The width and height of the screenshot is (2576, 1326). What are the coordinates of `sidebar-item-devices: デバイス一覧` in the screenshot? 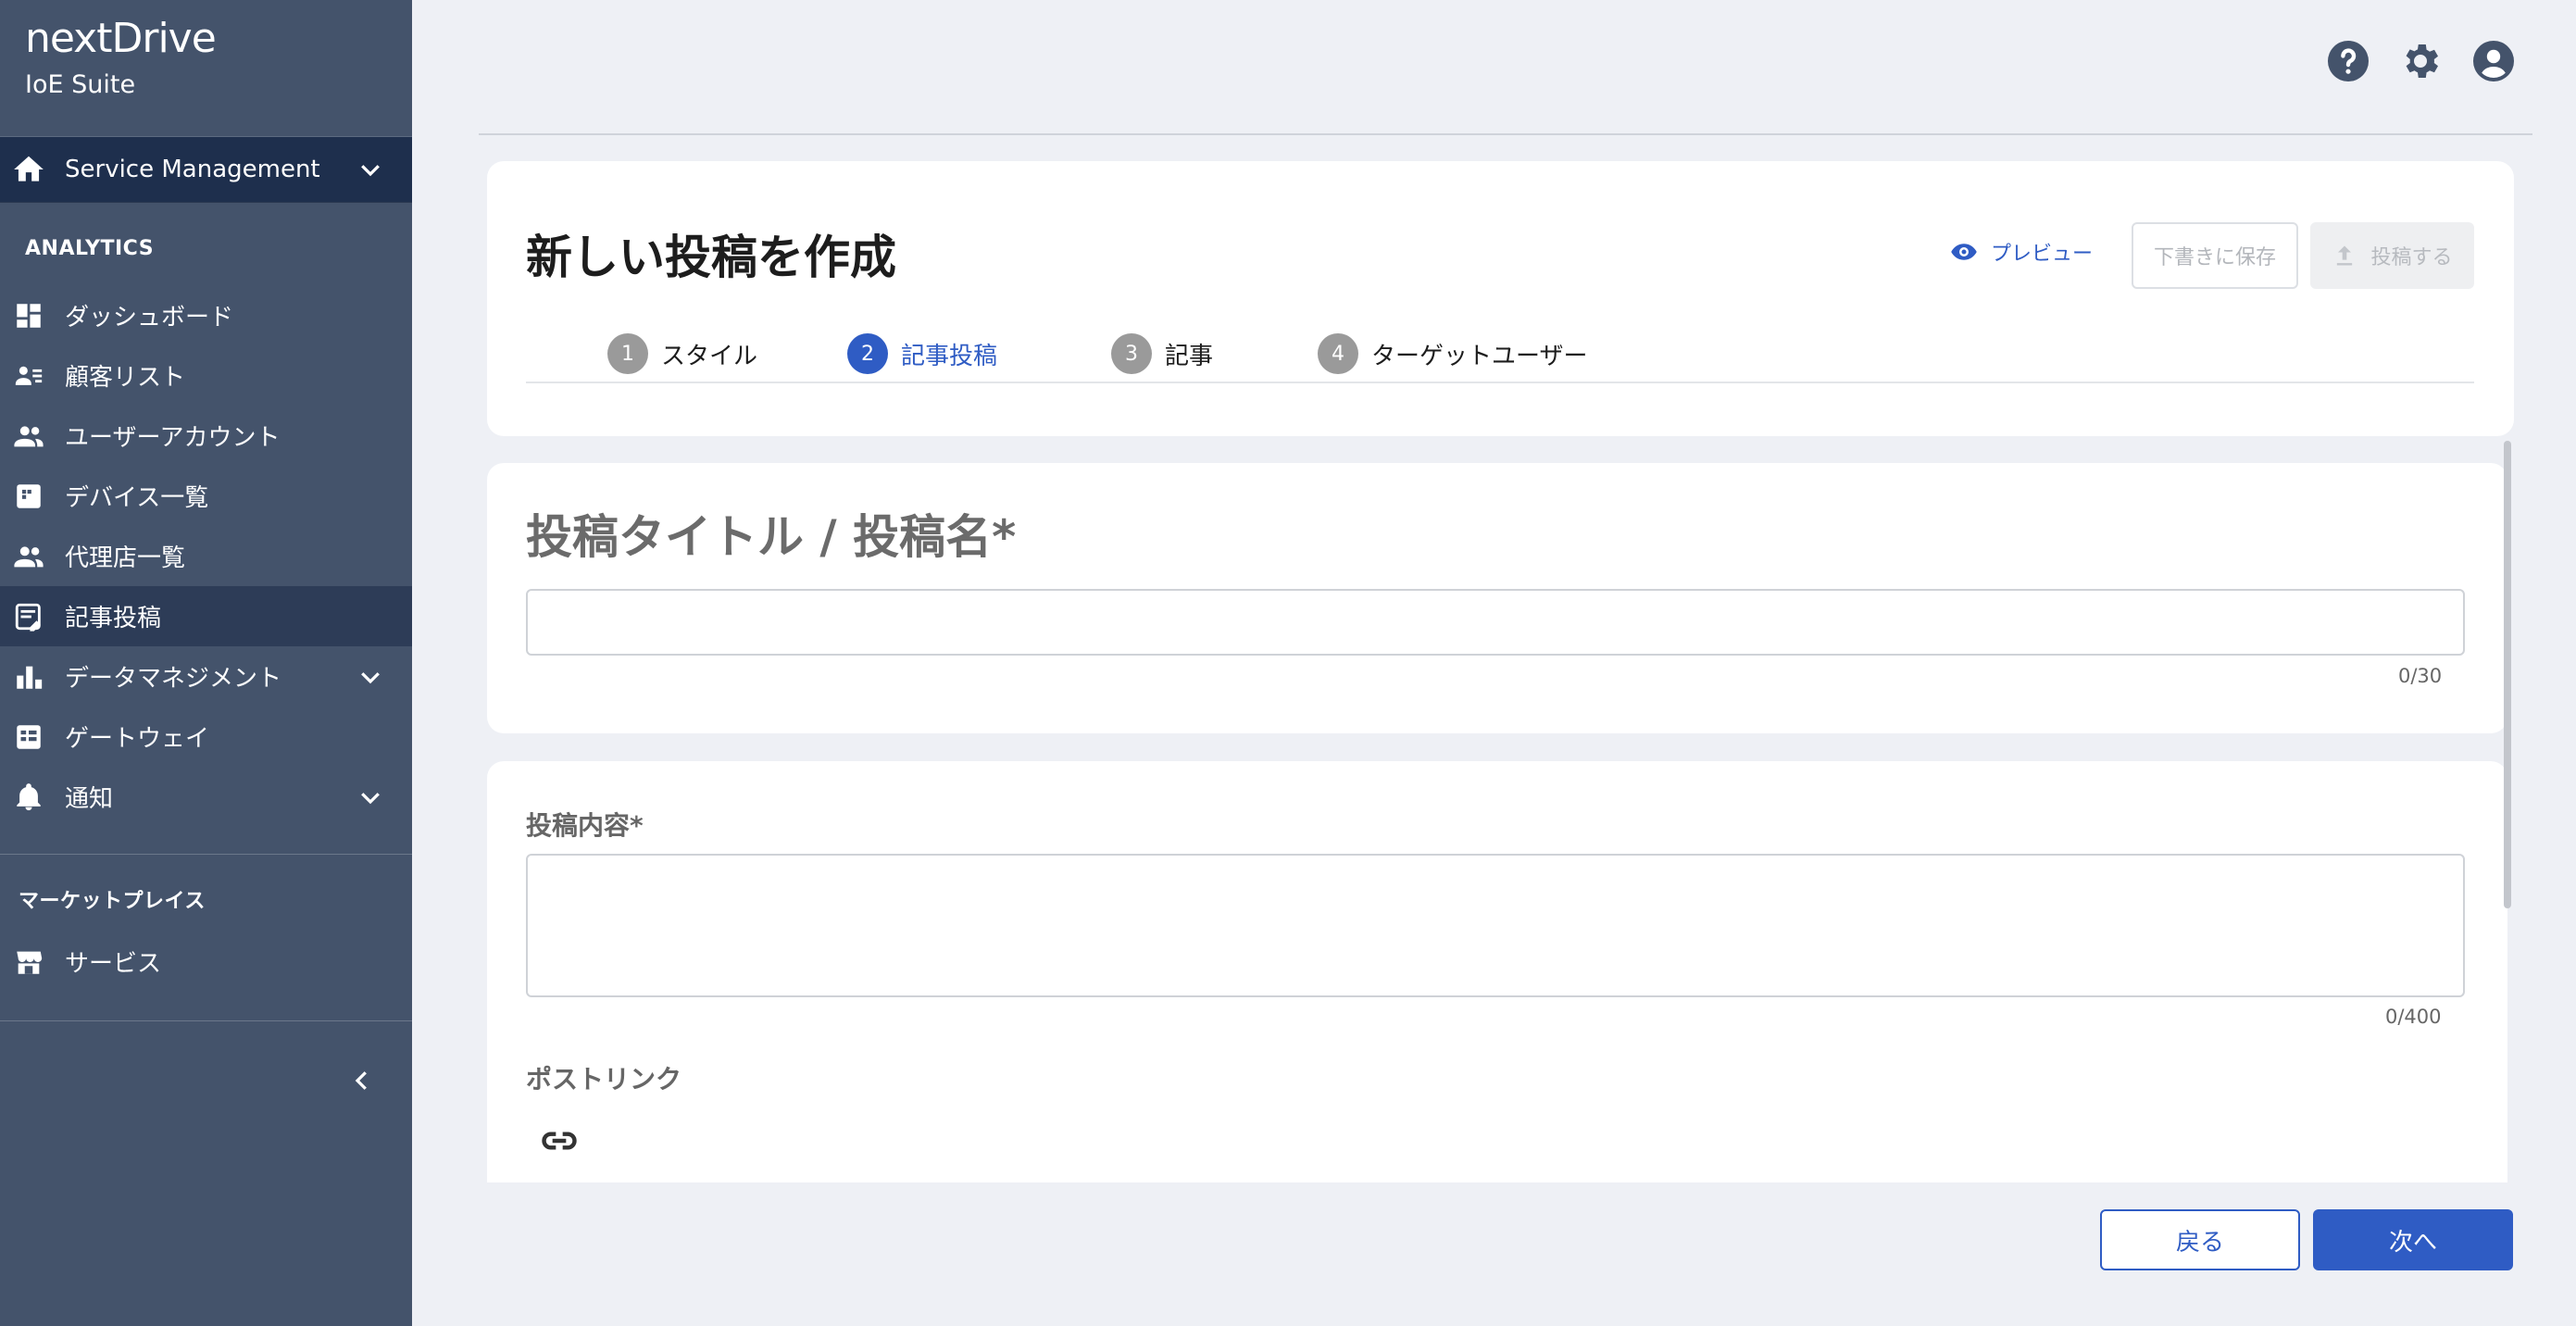 It's located at (206, 496).